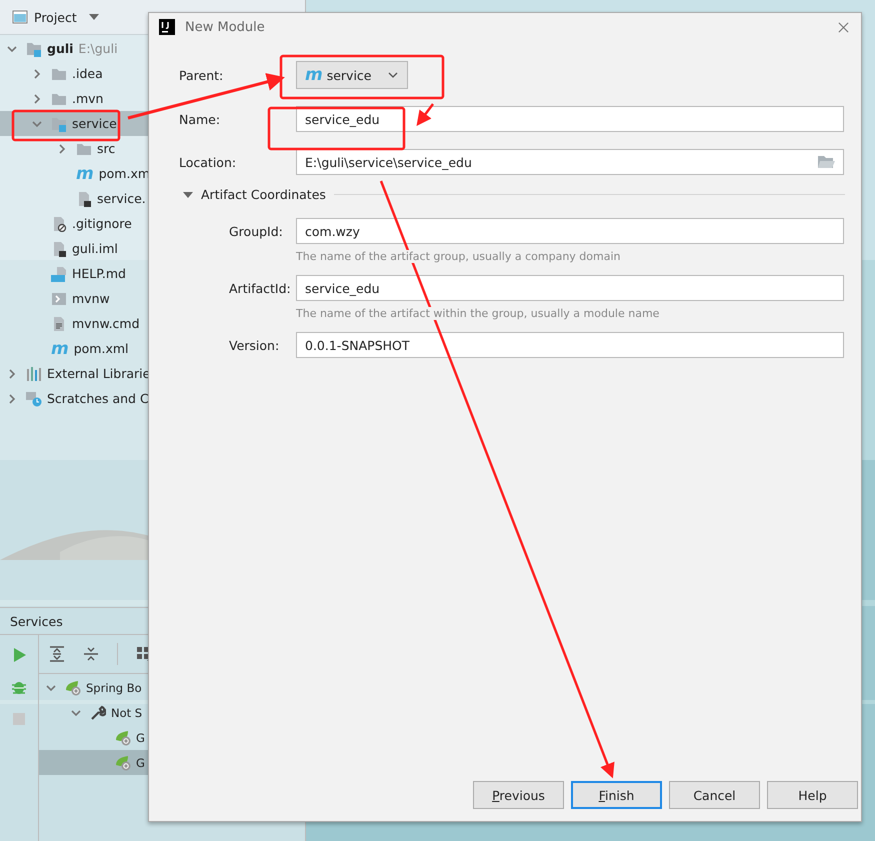 Image resolution: width=875 pixels, height=841 pixels. I want to click on tree-item-label: Spring Bo, so click(114, 687).